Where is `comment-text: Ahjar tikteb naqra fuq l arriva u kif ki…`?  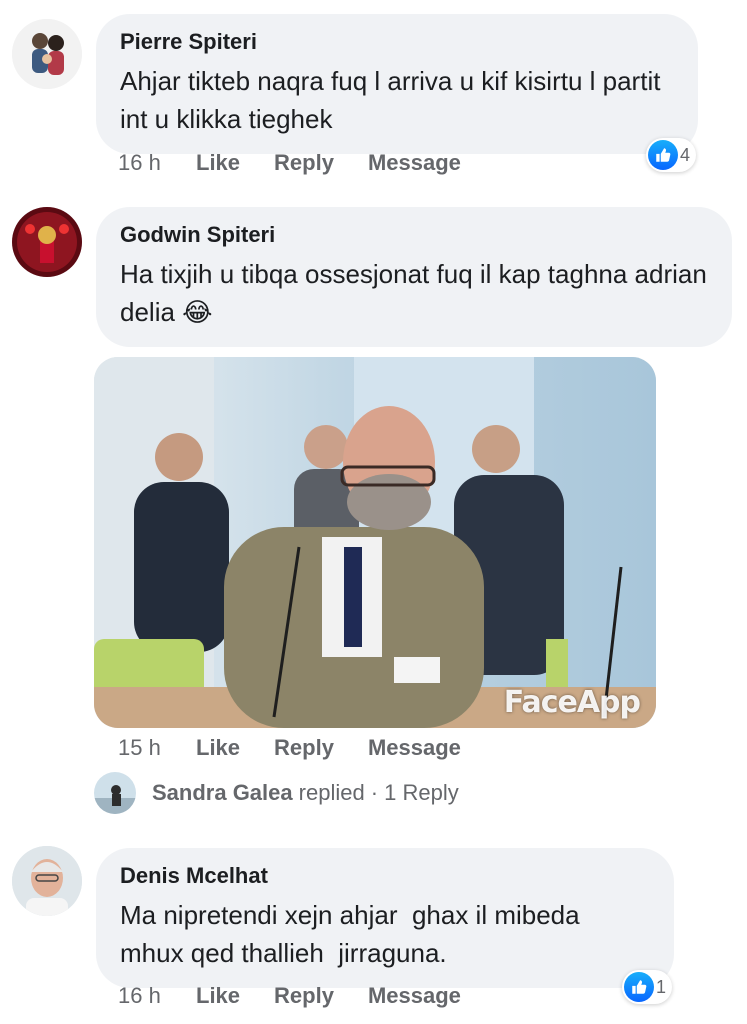
comment-text: Ahjar tikteb naqra fuq l arriva u kif ki… is located at coordinates (390, 100).